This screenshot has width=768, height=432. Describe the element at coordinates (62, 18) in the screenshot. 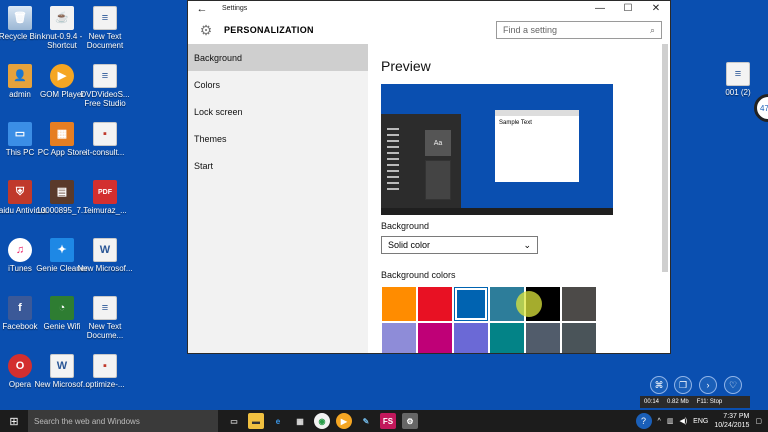

I see `java-icon: ☕` at that location.